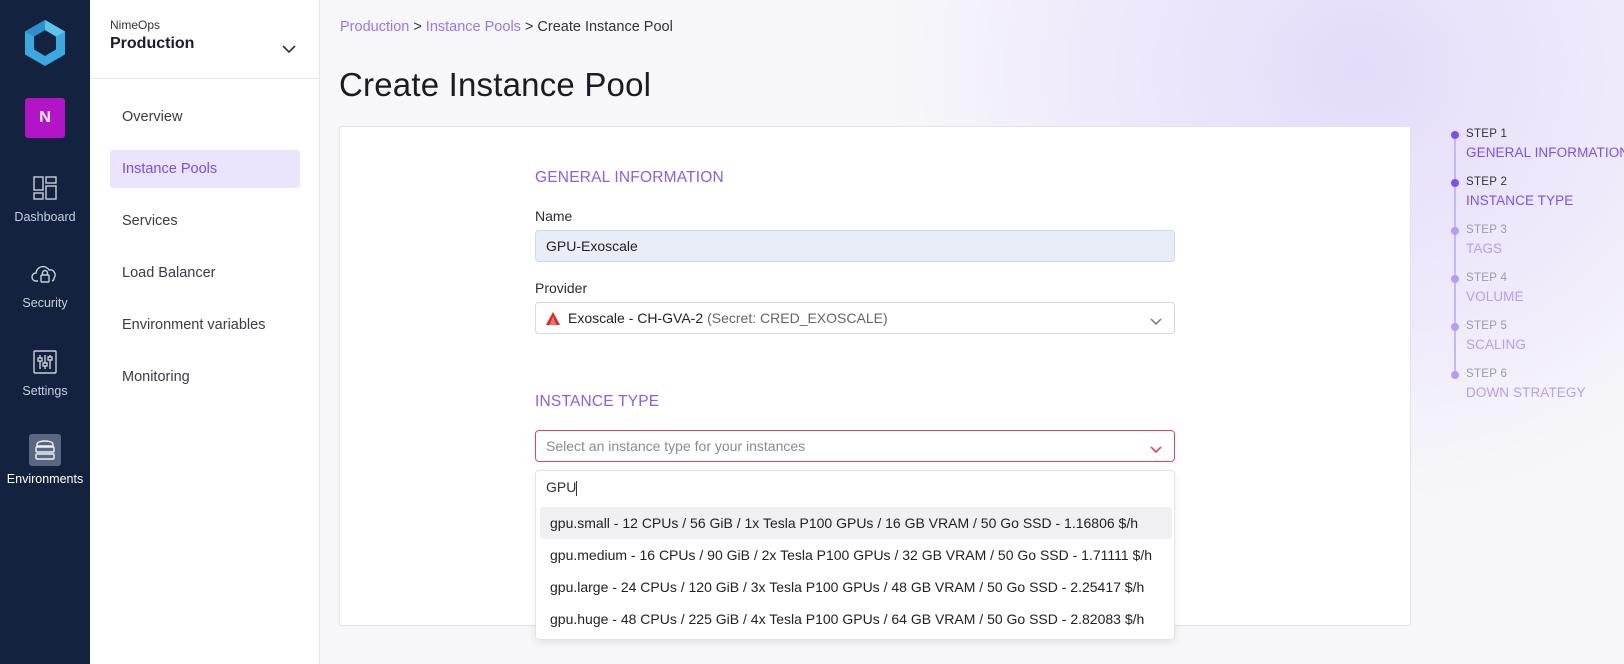 Image resolution: width=1624 pixels, height=664 pixels. I want to click on rail-item-settings: Settings, so click(45, 372).